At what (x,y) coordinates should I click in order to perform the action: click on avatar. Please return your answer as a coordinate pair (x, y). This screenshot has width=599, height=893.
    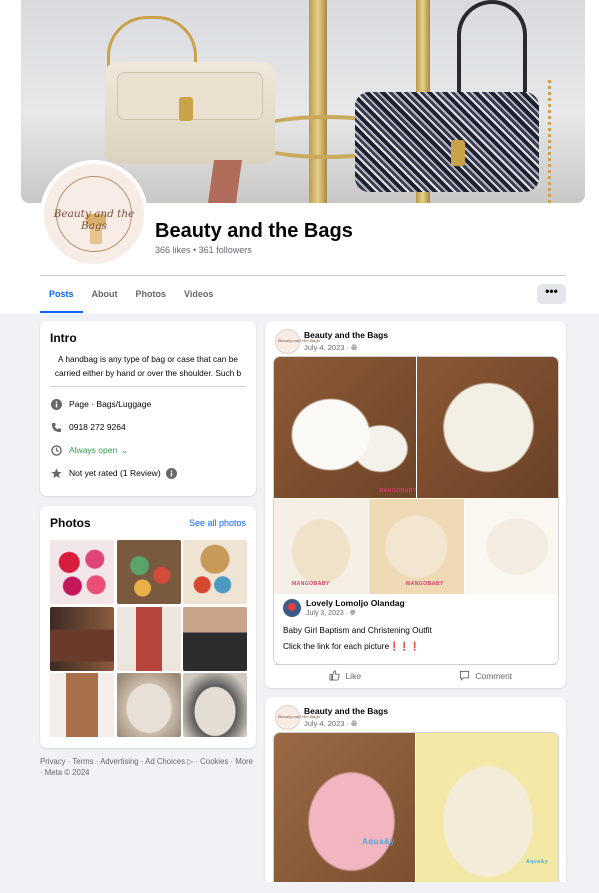
    Looking at the image, I should click on (292, 608).